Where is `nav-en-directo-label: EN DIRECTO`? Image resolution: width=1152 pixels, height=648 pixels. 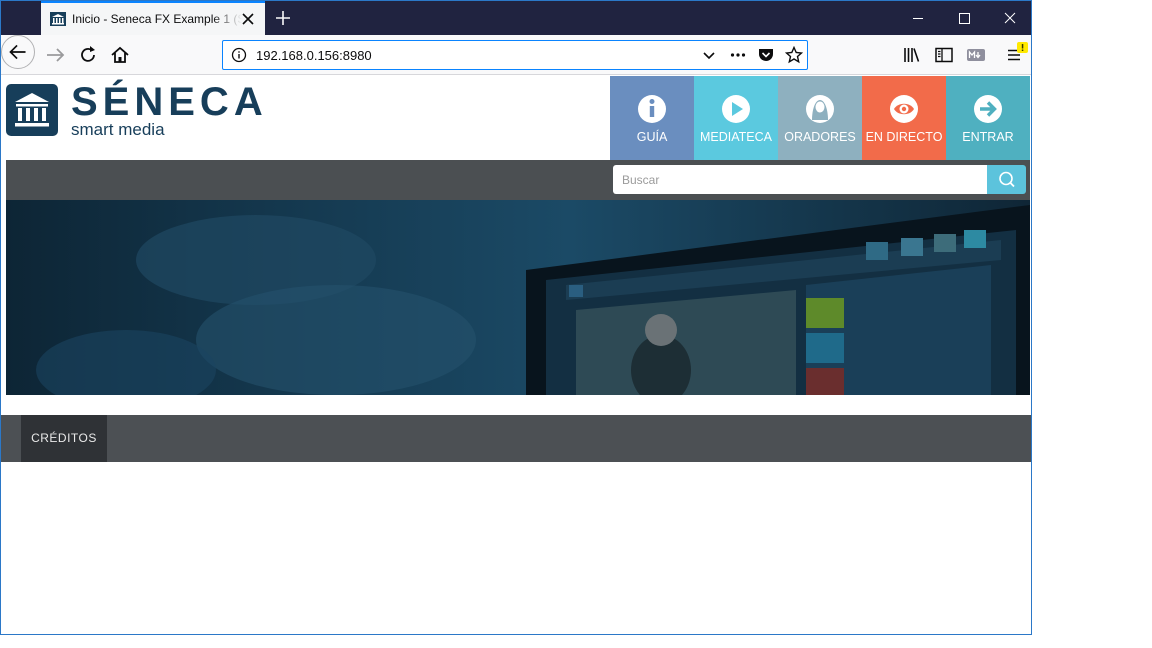 nav-en-directo-label: EN DIRECTO is located at coordinates (904, 137).